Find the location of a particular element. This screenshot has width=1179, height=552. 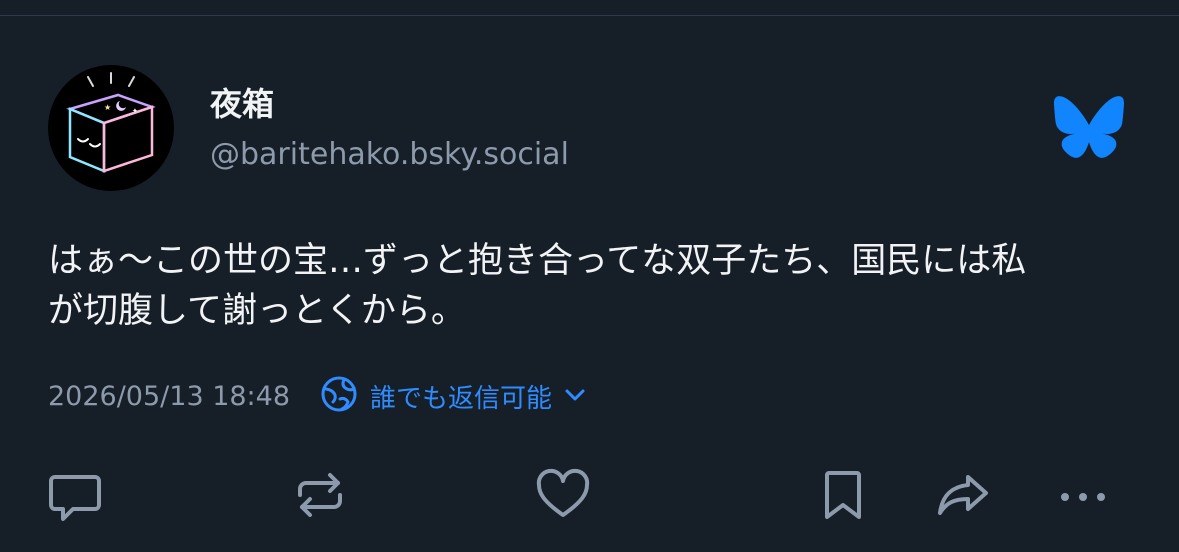

post-text-line: が切腹して謝っとくから。 is located at coordinates (257, 311).